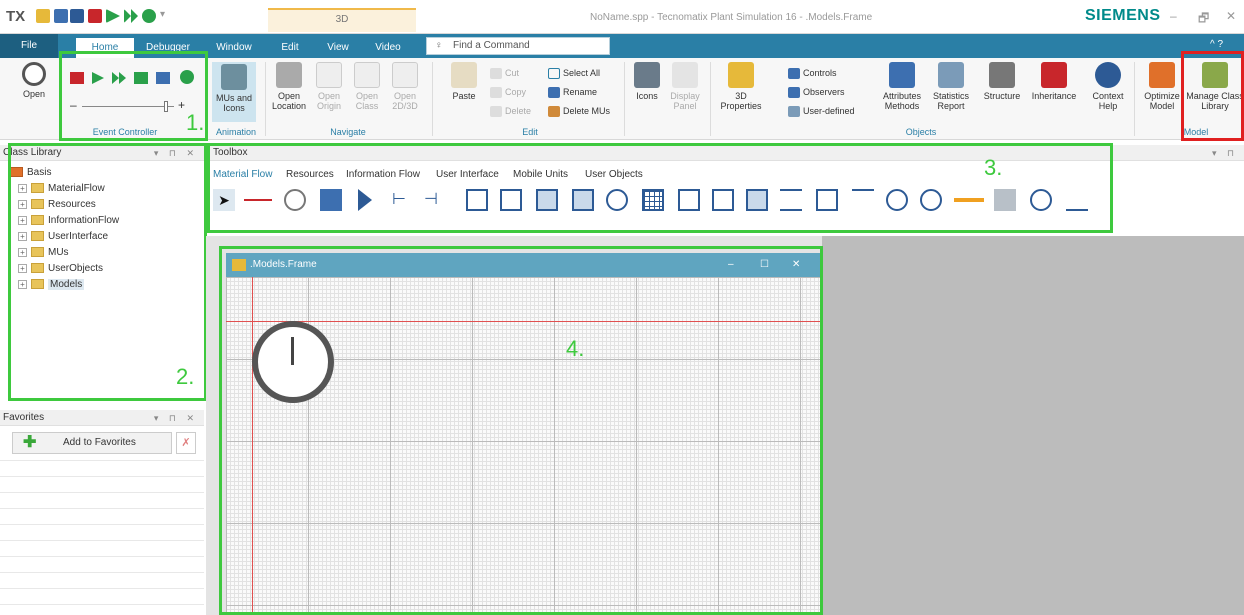 This screenshot has height=615, width=1244. What do you see at coordinates (342, 20) in the screenshot?
I see `context-tab-3d: 3D` at bounding box center [342, 20].